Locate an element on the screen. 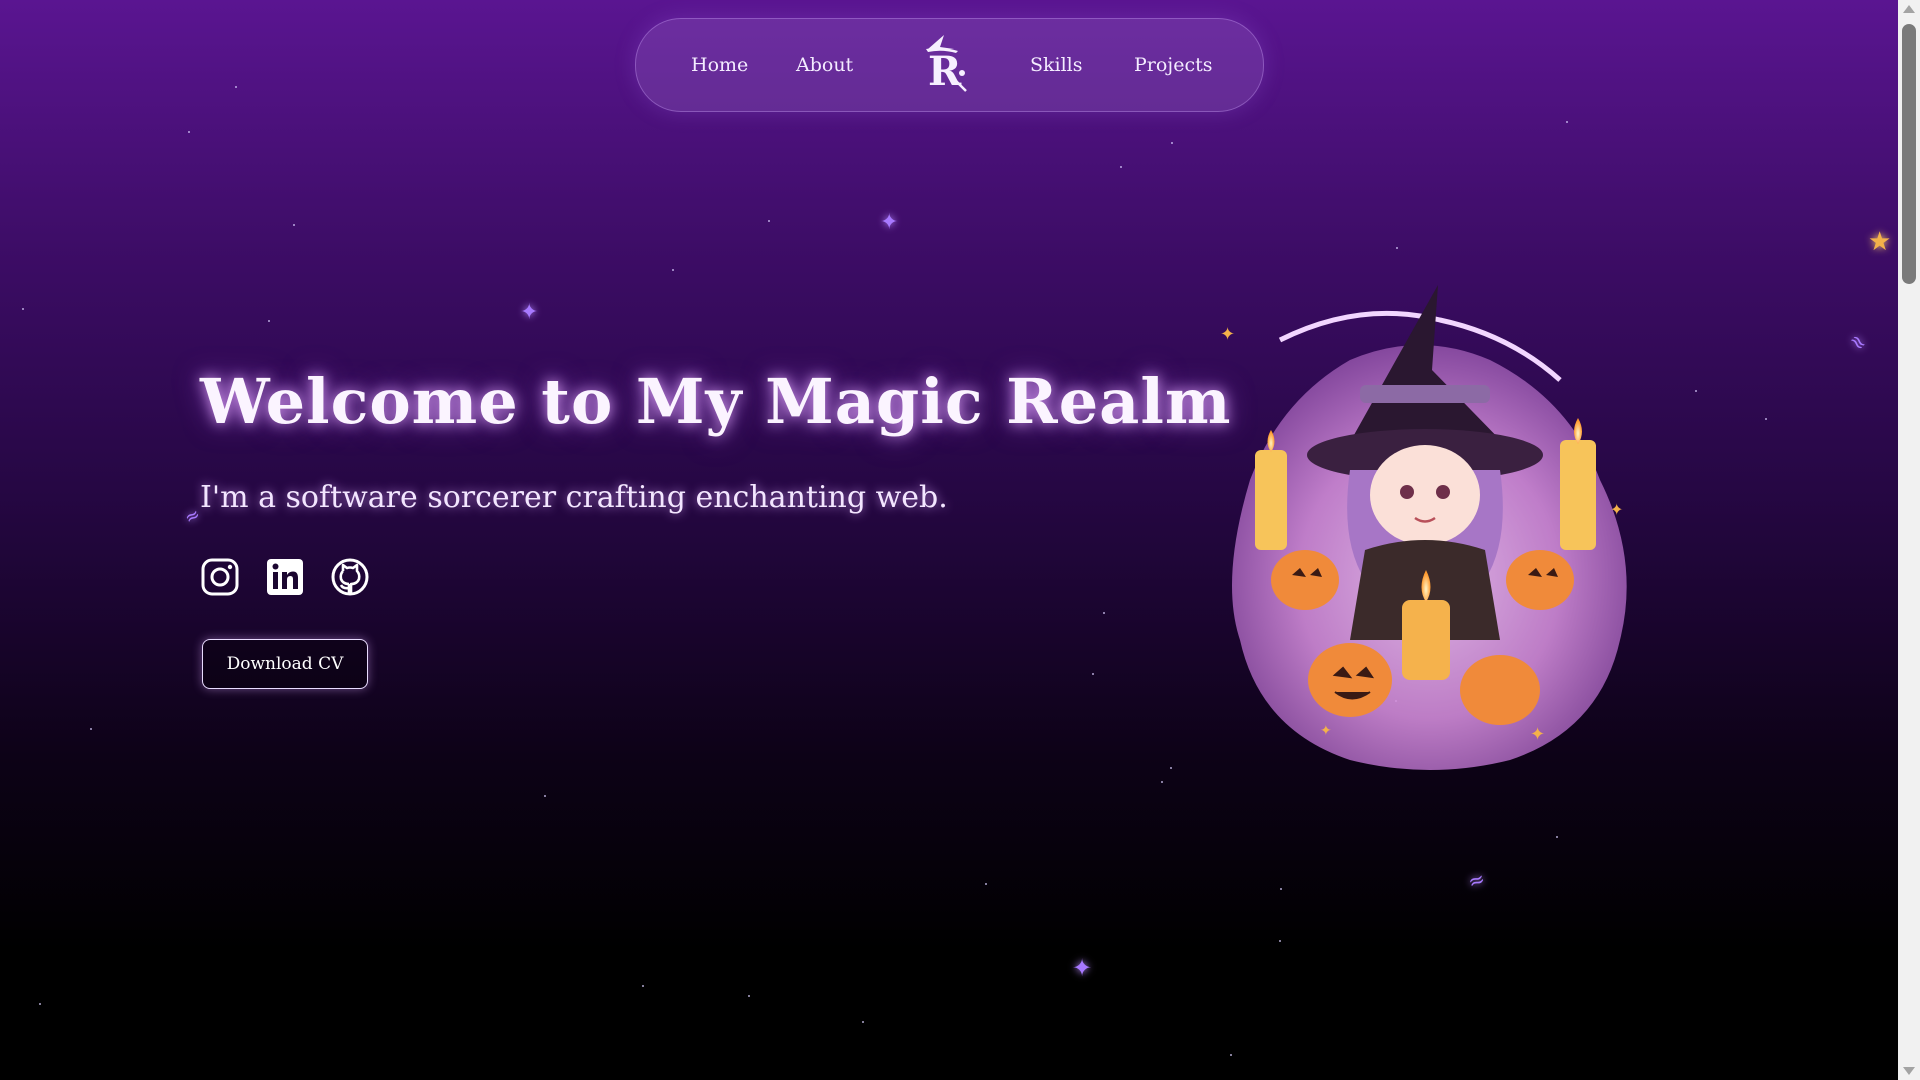  social-links is located at coordinates (285, 577).